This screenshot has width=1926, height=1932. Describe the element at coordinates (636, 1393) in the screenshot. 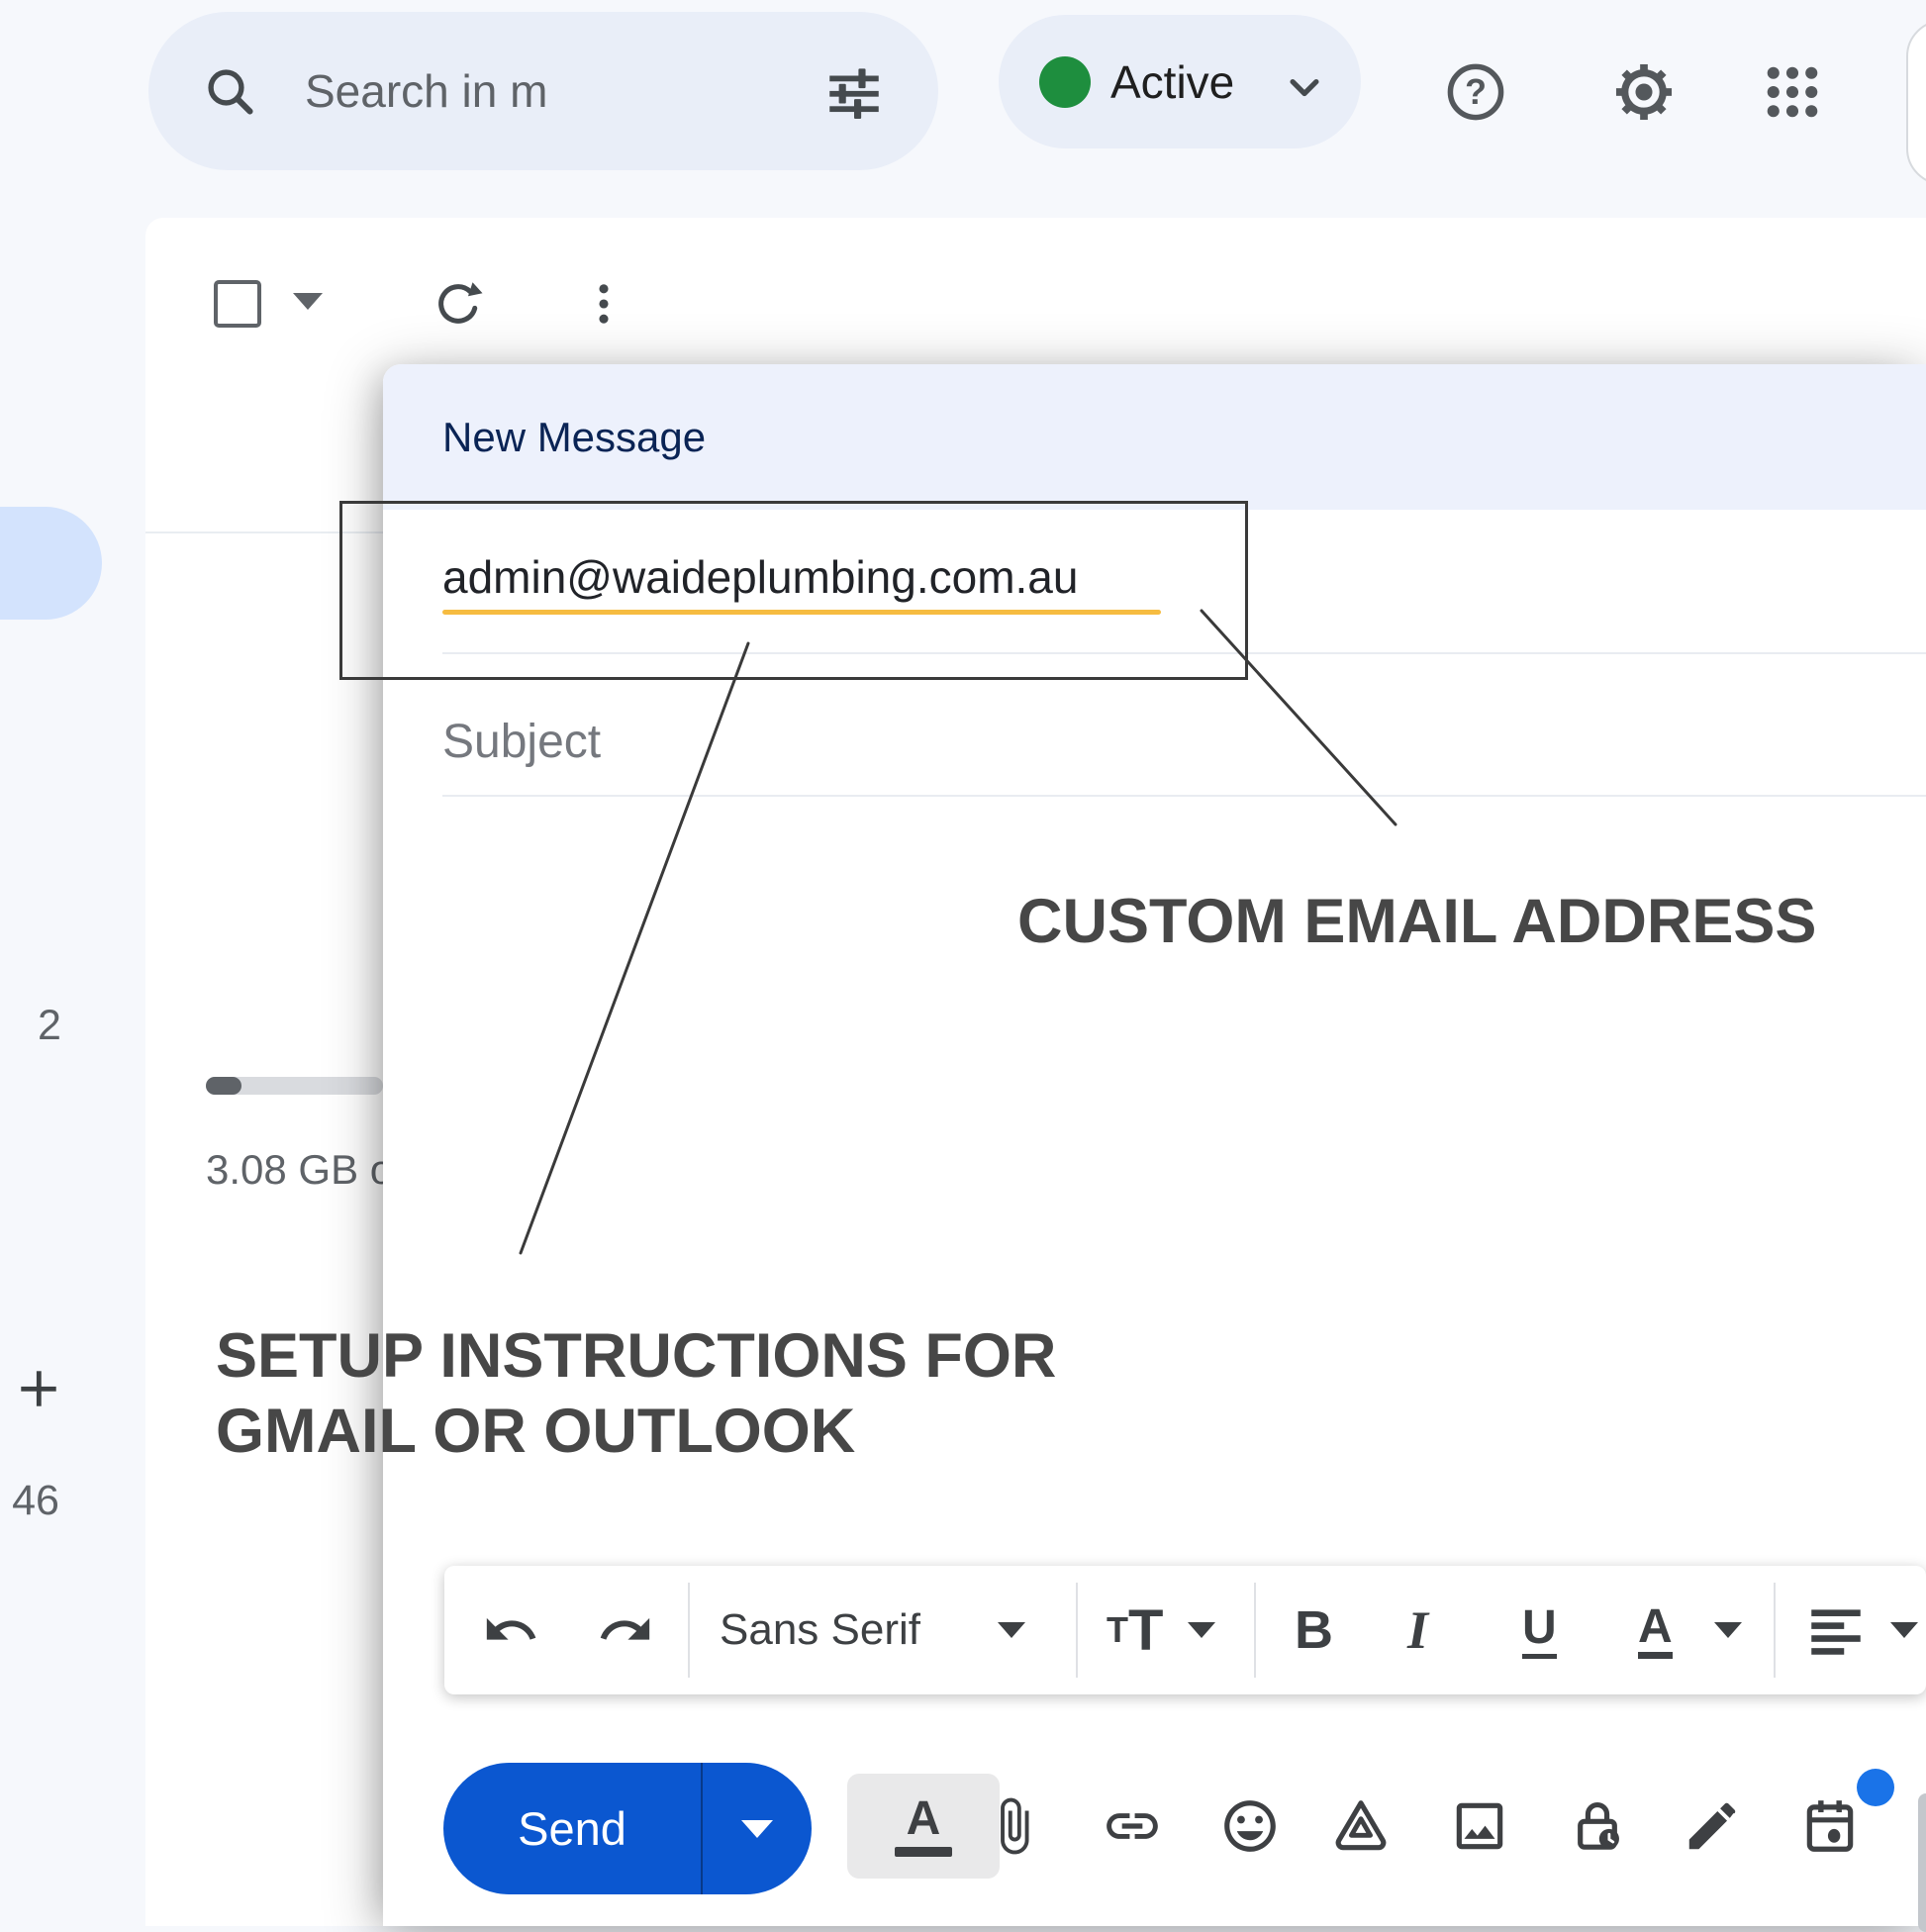

I see `annotation-setup-instructions: SETUP INSTRUCTIONS FOR GMAIL OR OUTLOOK` at that location.